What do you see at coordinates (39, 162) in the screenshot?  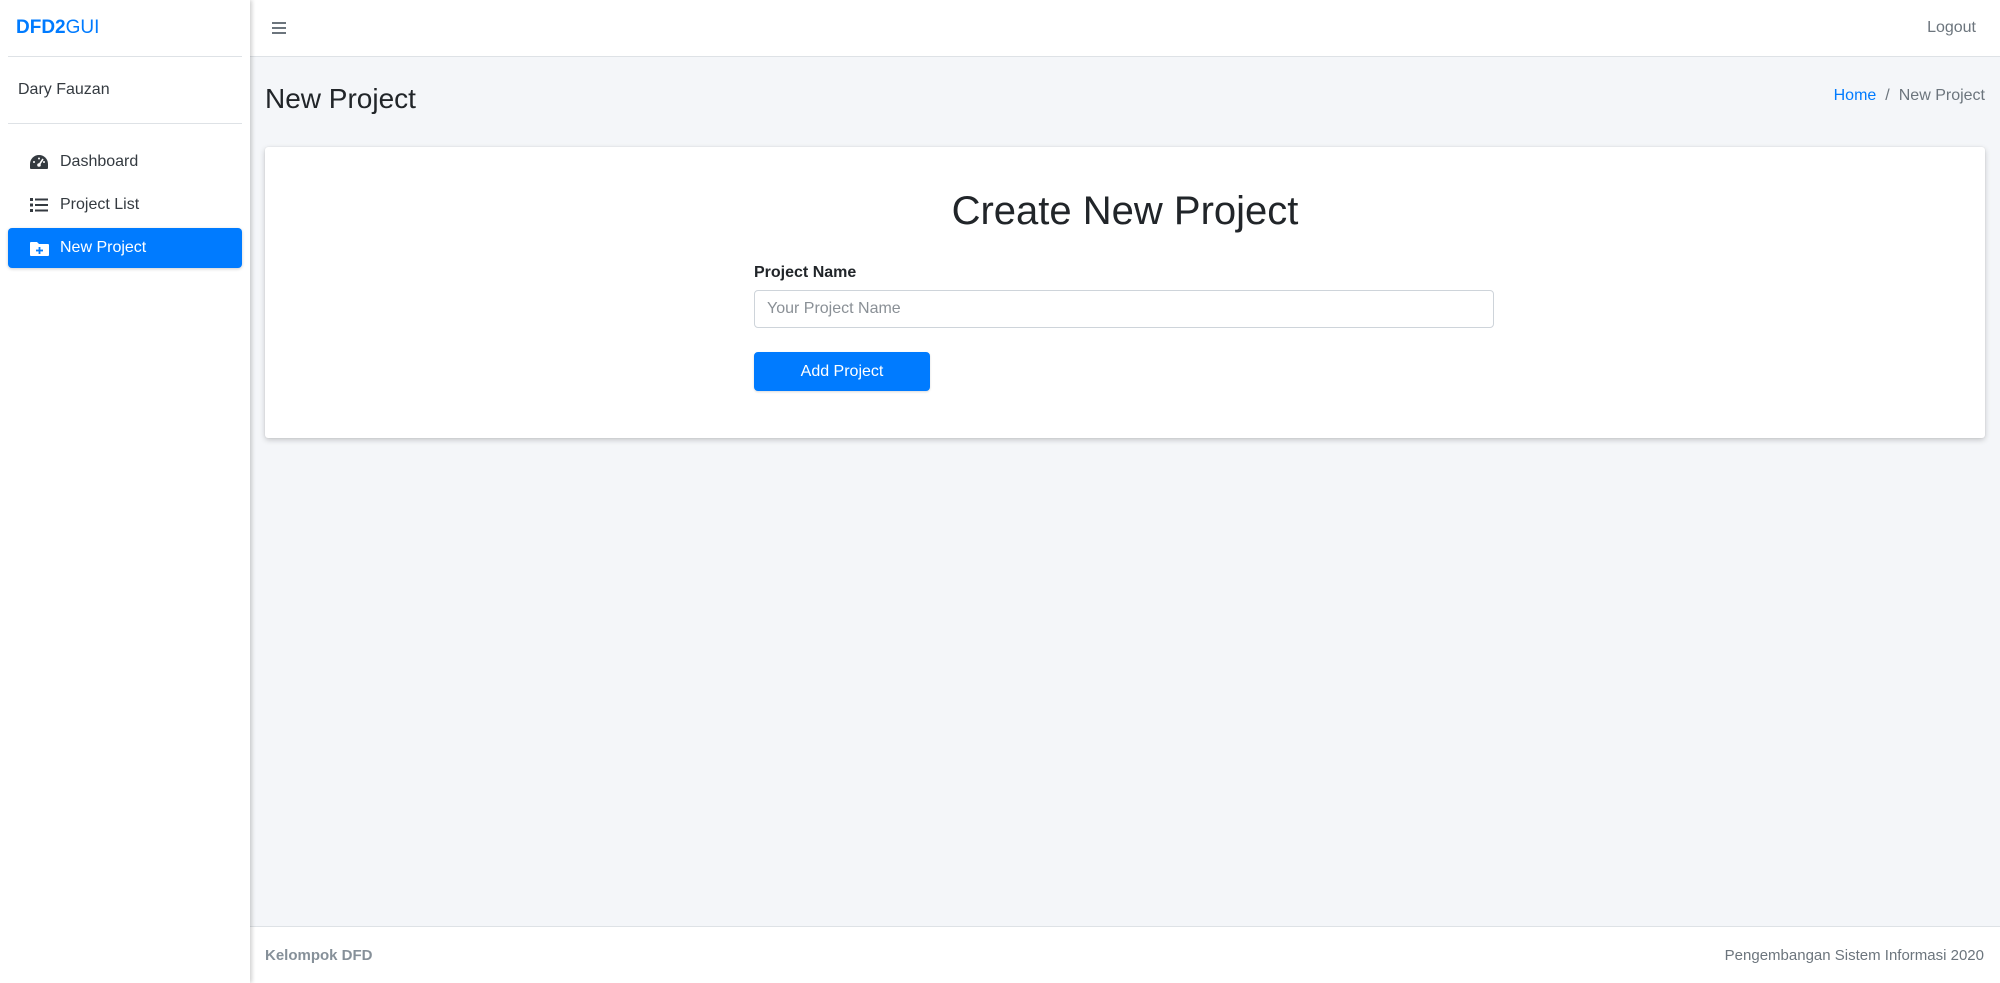 I see `tachometer-icon` at bounding box center [39, 162].